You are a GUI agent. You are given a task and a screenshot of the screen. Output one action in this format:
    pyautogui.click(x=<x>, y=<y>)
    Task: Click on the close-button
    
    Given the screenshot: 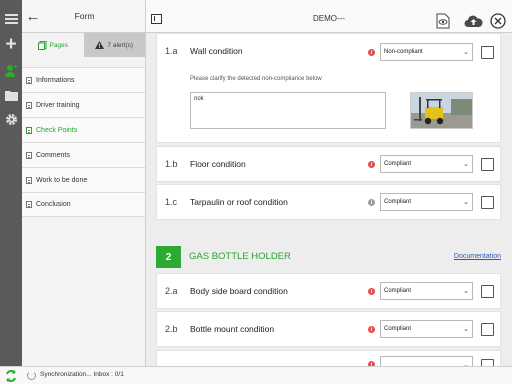 What is the action you would take?
    pyautogui.click(x=498, y=21)
    